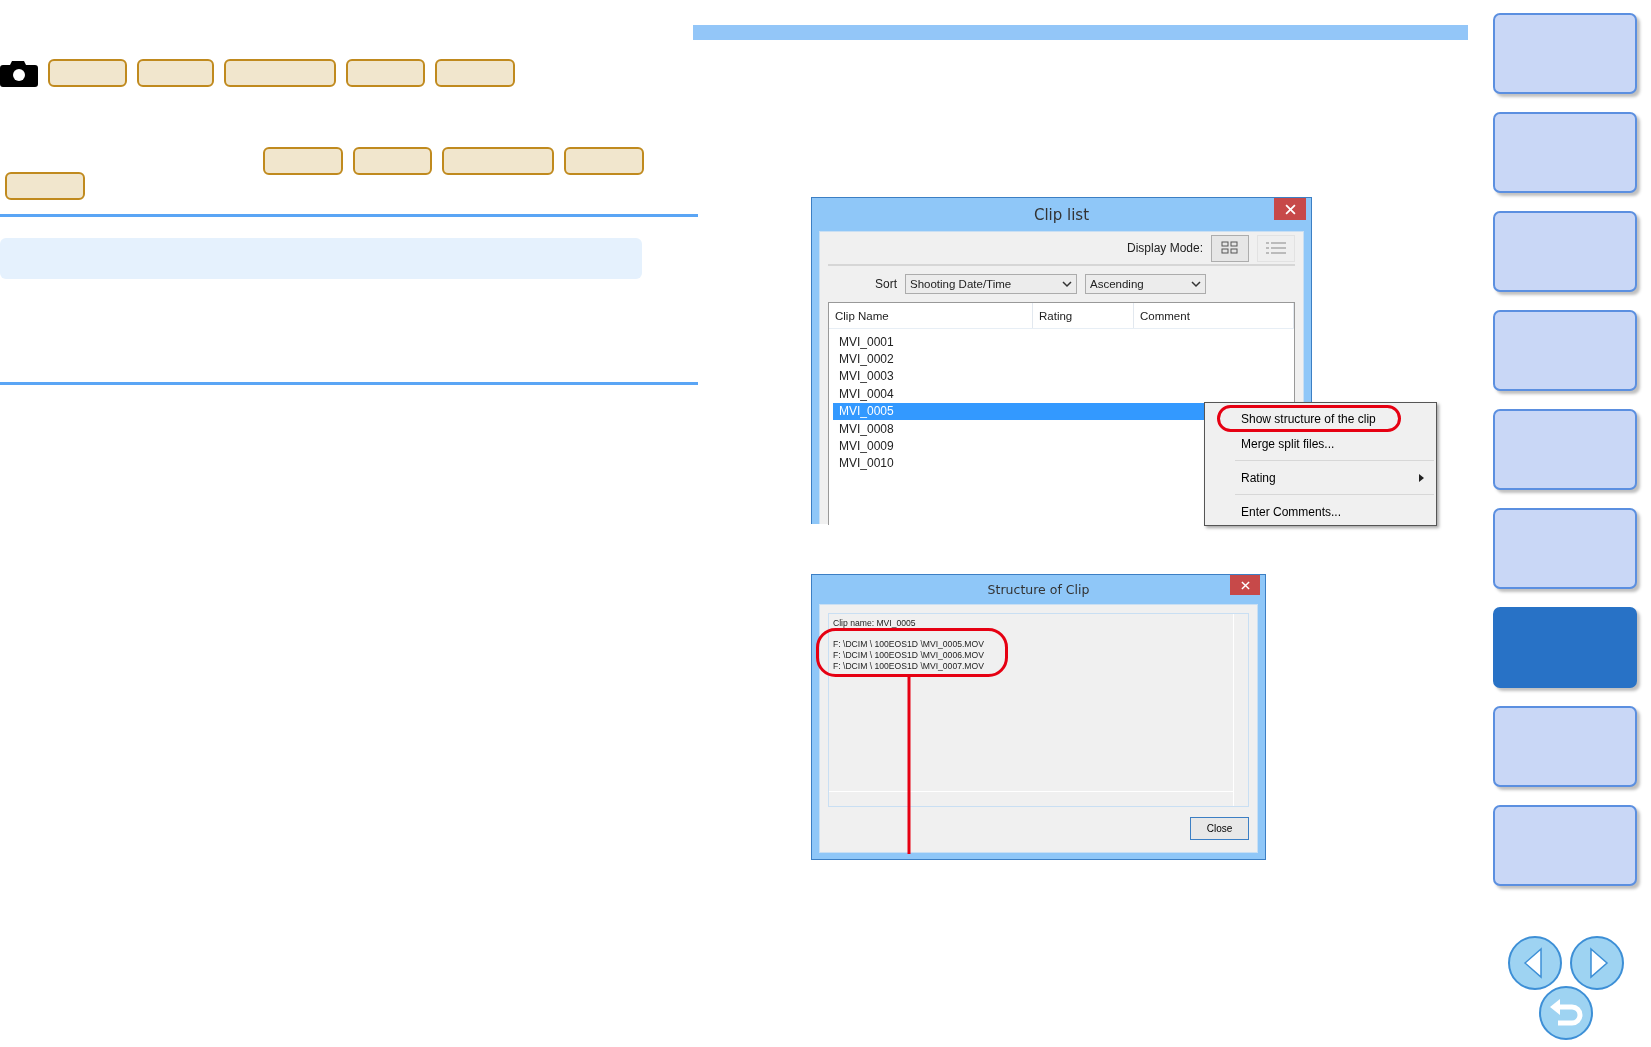 This screenshot has height=1047, width=1651. Describe the element at coordinates (1535, 963) in the screenshot. I see `previous-page-button` at that location.